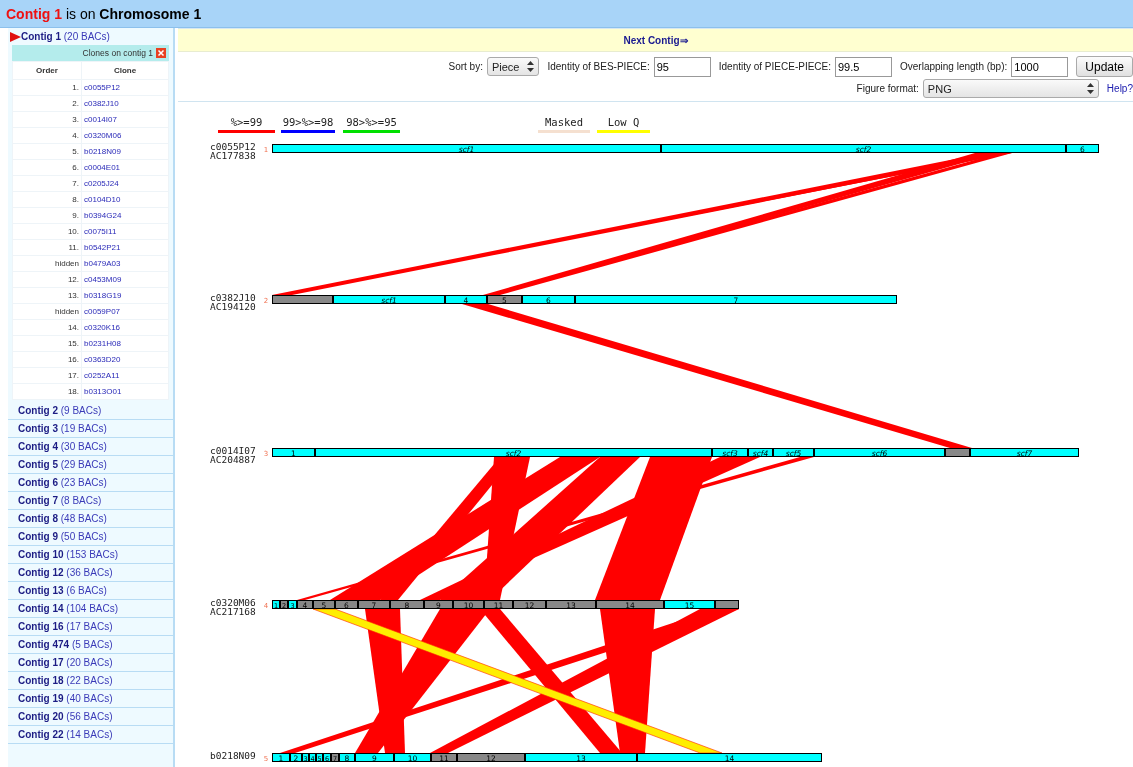 Image resolution: width=1133 pixels, height=767 pixels. I want to click on contig-link: Contig 3 (19 BACs), so click(62, 428).